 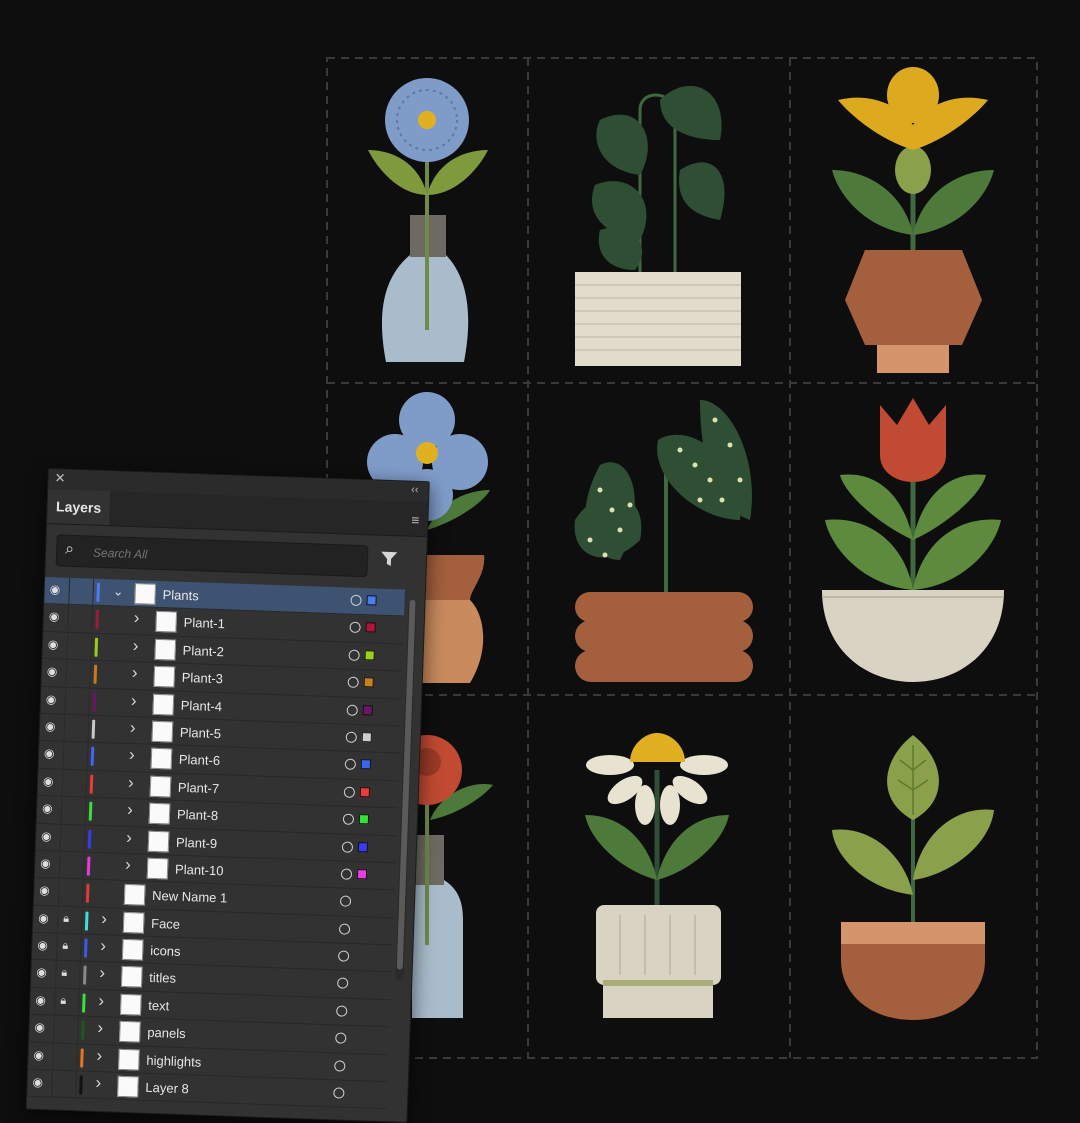 What do you see at coordinates (199, 787) in the screenshot?
I see `layer-name: Plant-7` at bounding box center [199, 787].